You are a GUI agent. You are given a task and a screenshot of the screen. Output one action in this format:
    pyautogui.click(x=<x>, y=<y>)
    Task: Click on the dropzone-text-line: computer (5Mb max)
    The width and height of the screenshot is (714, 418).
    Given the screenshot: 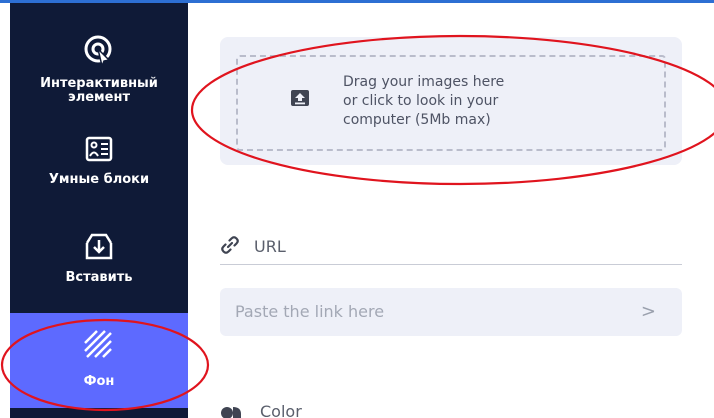 What is the action you would take?
    pyautogui.click(x=417, y=120)
    